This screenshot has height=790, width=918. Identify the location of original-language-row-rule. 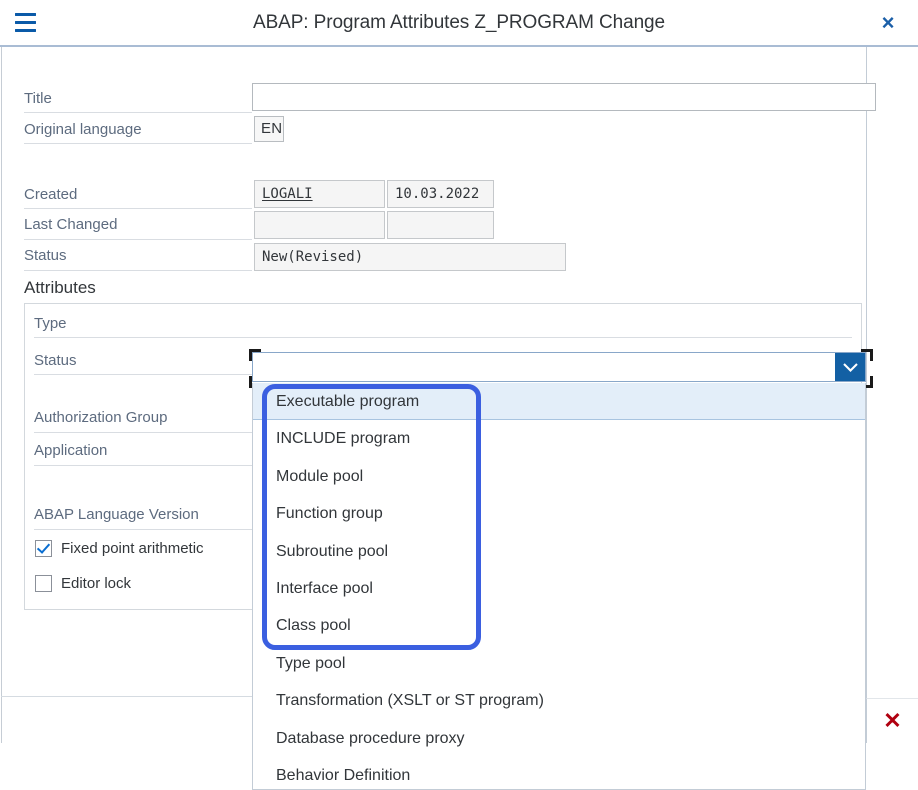
(138, 143).